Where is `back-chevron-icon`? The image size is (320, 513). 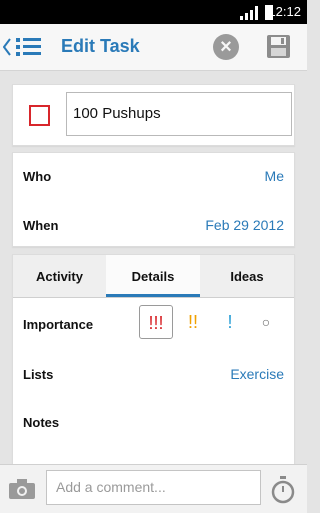
back-chevron-icon is located at coordinates (7, 47).